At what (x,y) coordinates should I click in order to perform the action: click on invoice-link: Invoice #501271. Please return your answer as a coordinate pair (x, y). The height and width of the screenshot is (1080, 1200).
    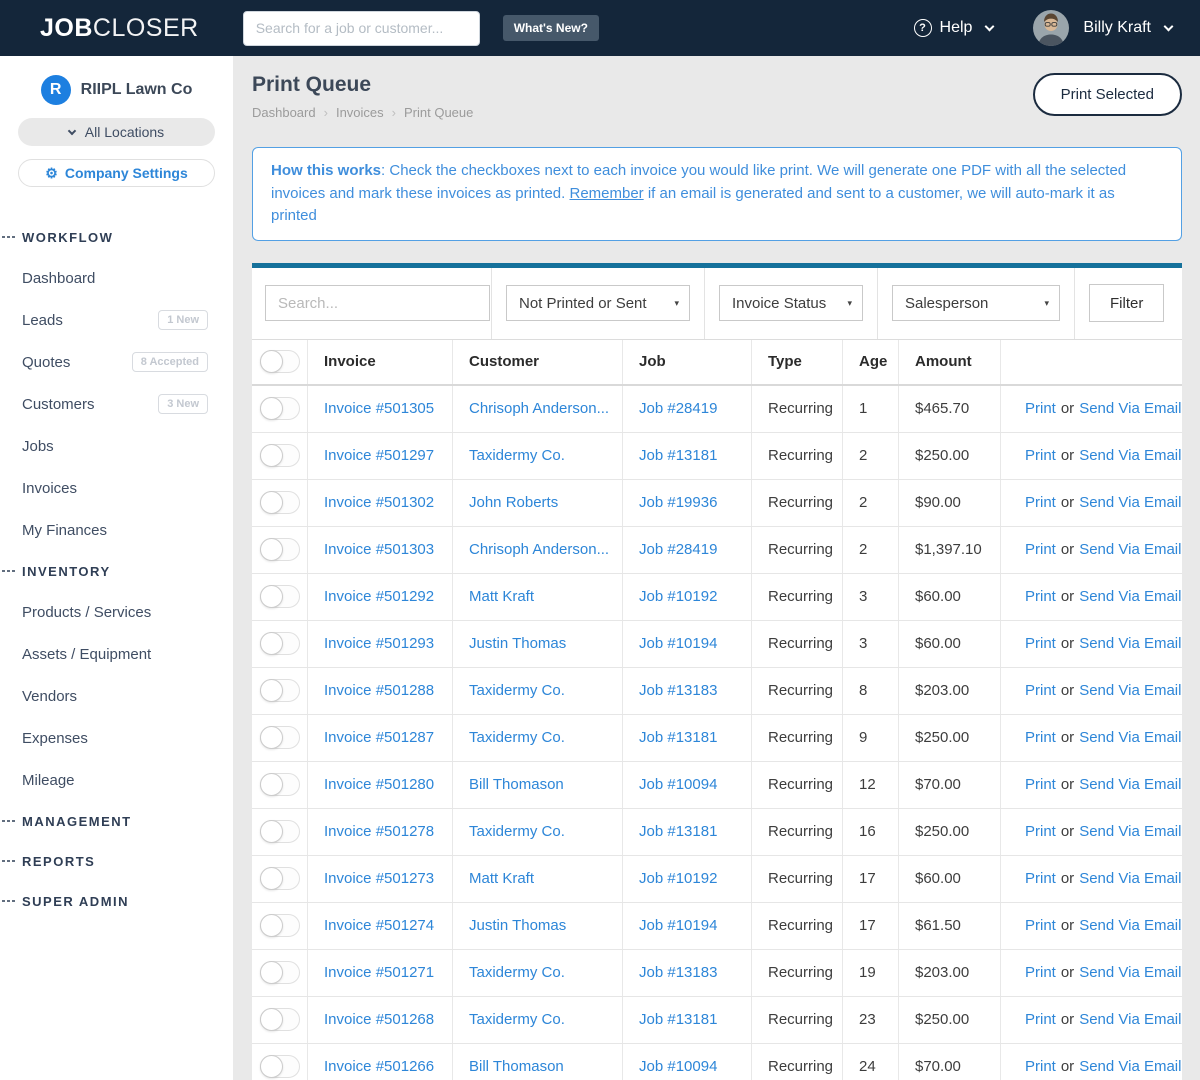
    Looking at the image, I should click on (379, 972).